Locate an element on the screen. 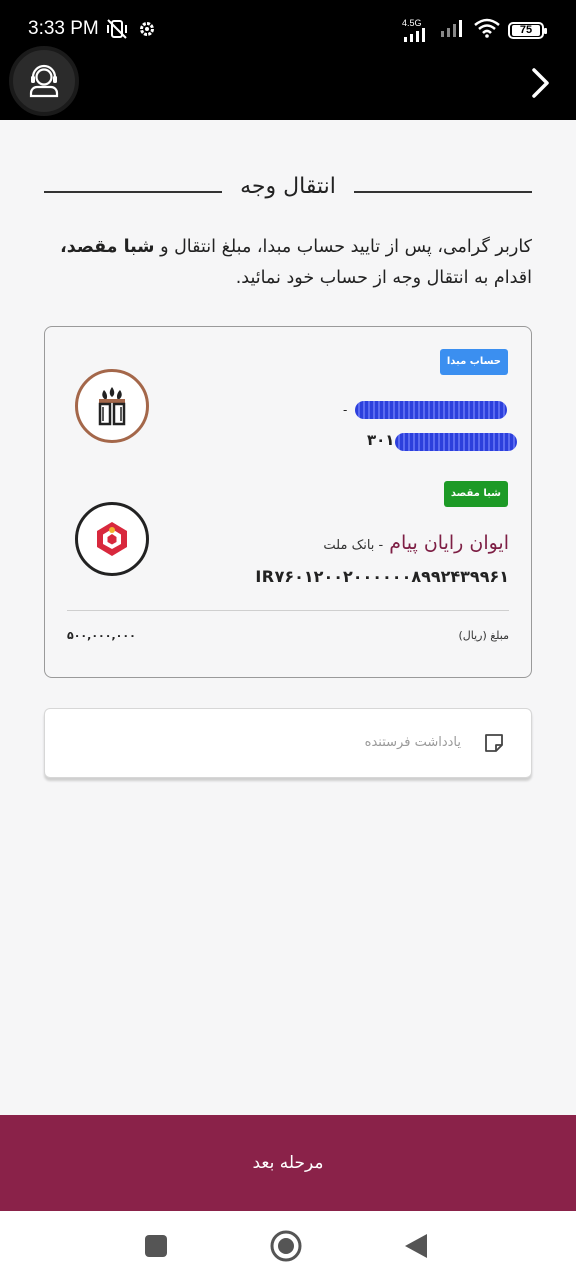  destination-sheba-badge: شبا مقصد is located at coordinates (475, 494).